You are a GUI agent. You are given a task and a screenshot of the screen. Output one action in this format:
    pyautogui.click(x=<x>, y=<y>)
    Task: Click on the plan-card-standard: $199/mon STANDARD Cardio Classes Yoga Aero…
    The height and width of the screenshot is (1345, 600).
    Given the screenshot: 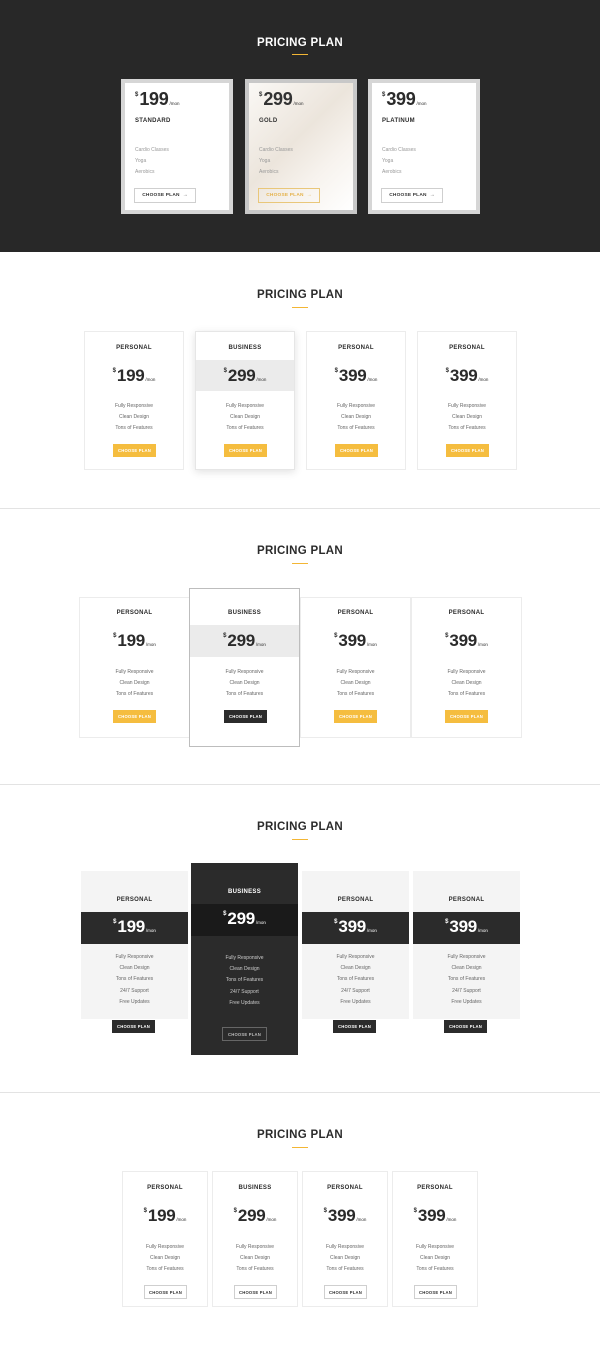 What is the action you would take?
    pyautogui.click(x=177, y=146)
    